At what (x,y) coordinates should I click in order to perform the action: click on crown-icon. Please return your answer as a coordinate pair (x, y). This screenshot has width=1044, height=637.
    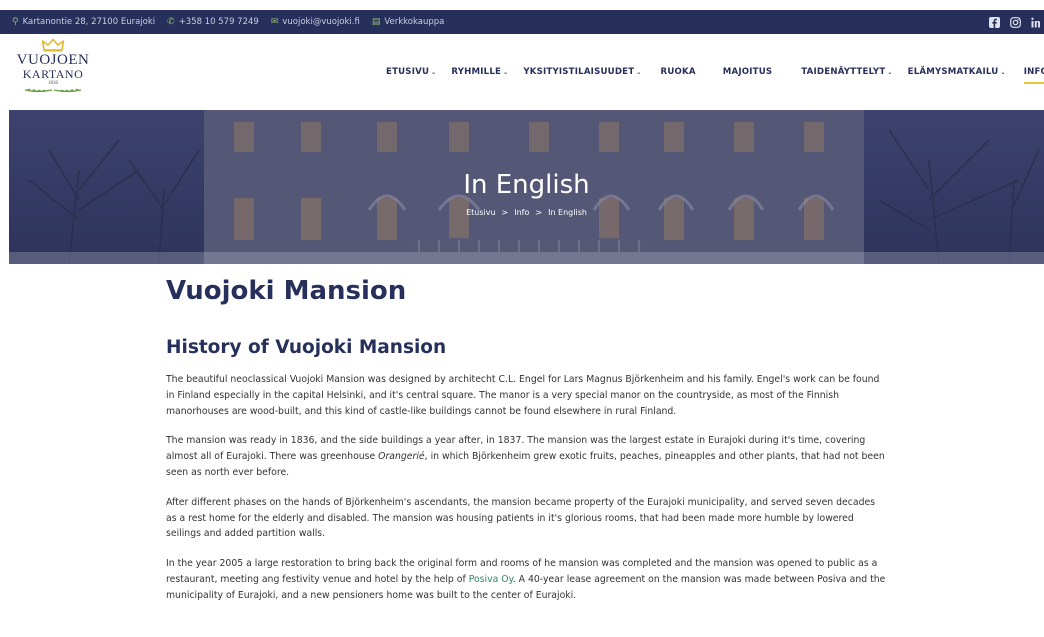
    Looking at the image, I should click on (53, 45).